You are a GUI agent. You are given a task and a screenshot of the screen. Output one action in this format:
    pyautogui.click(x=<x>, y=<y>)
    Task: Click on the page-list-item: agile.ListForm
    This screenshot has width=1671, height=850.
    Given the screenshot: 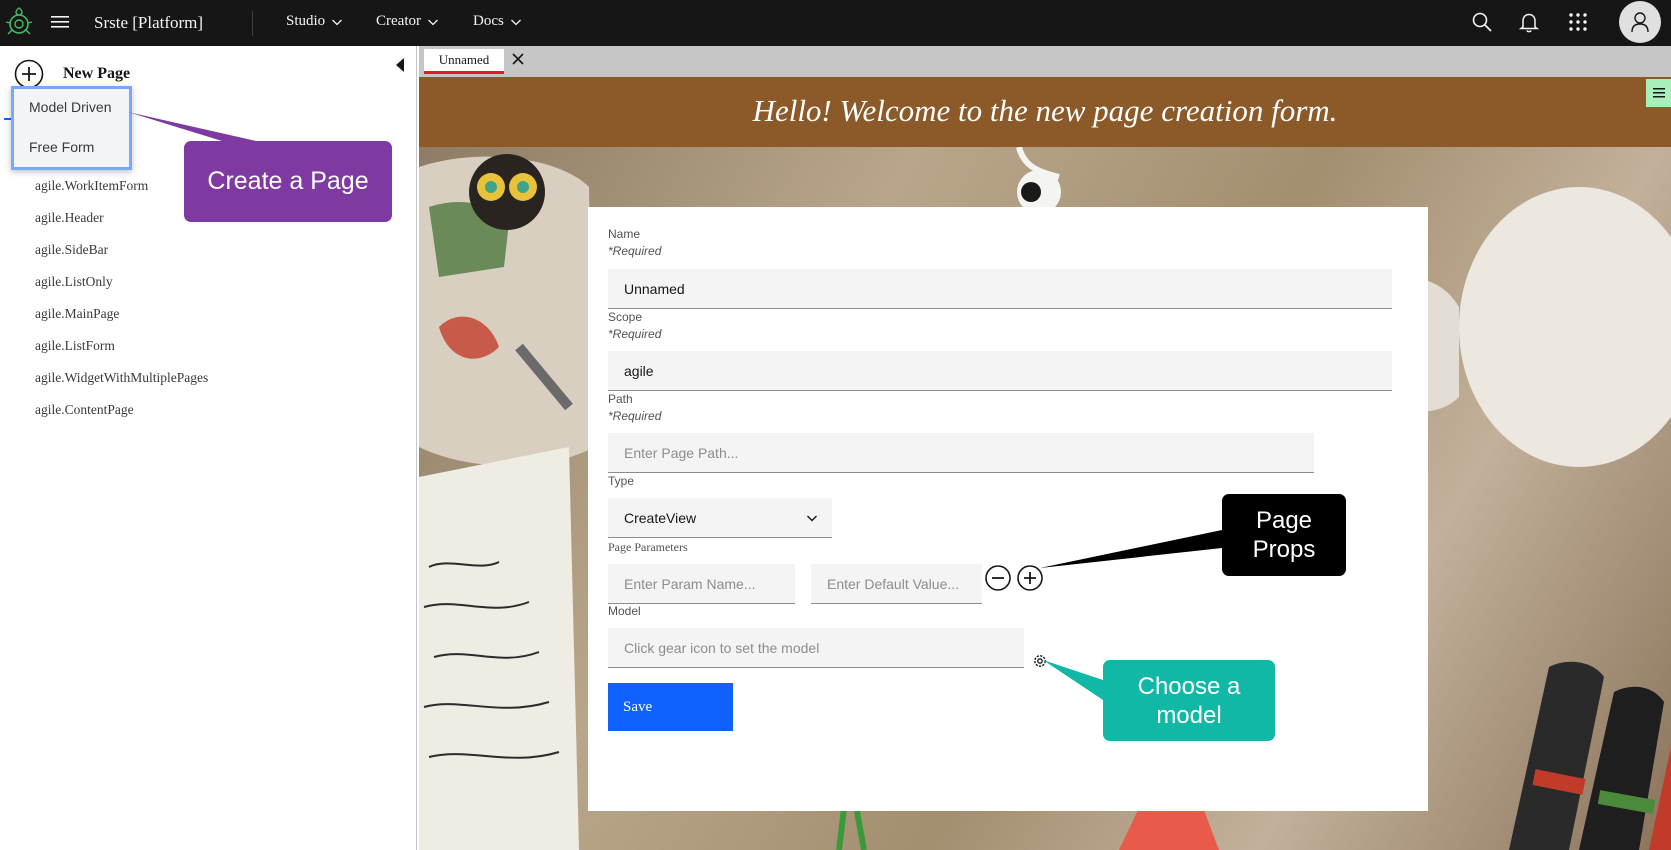 What is the action you would take?
    pyautogui.click(x=121, y=352)
    